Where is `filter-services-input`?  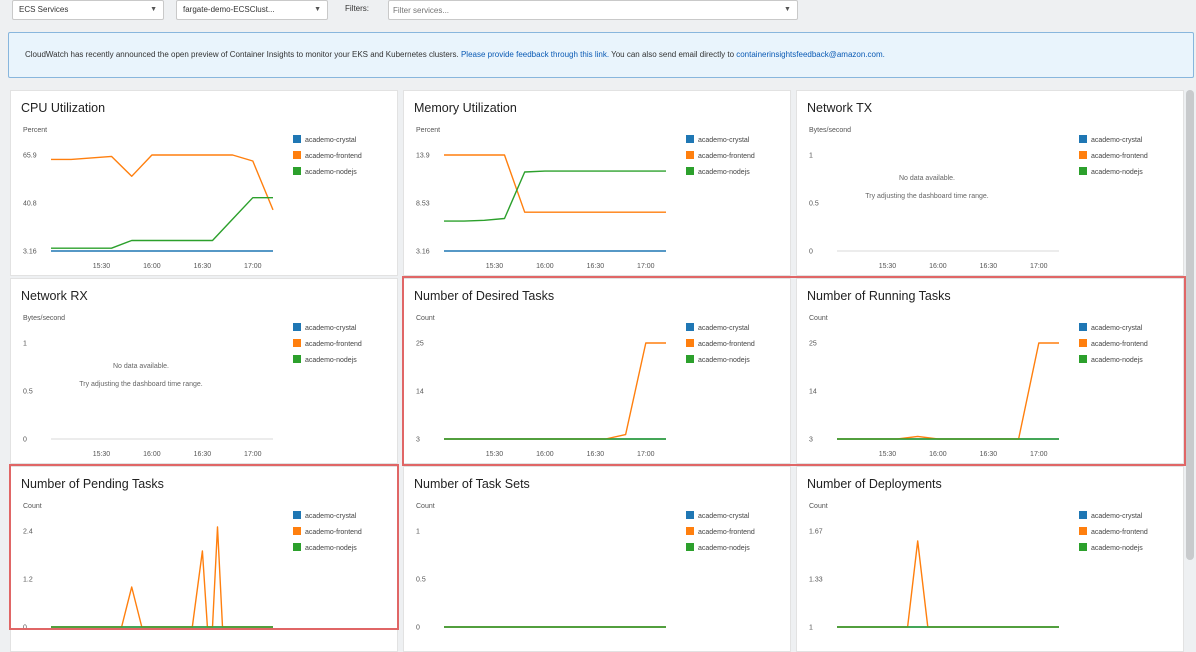
filter-services-input is located at coordinates (593, 10).